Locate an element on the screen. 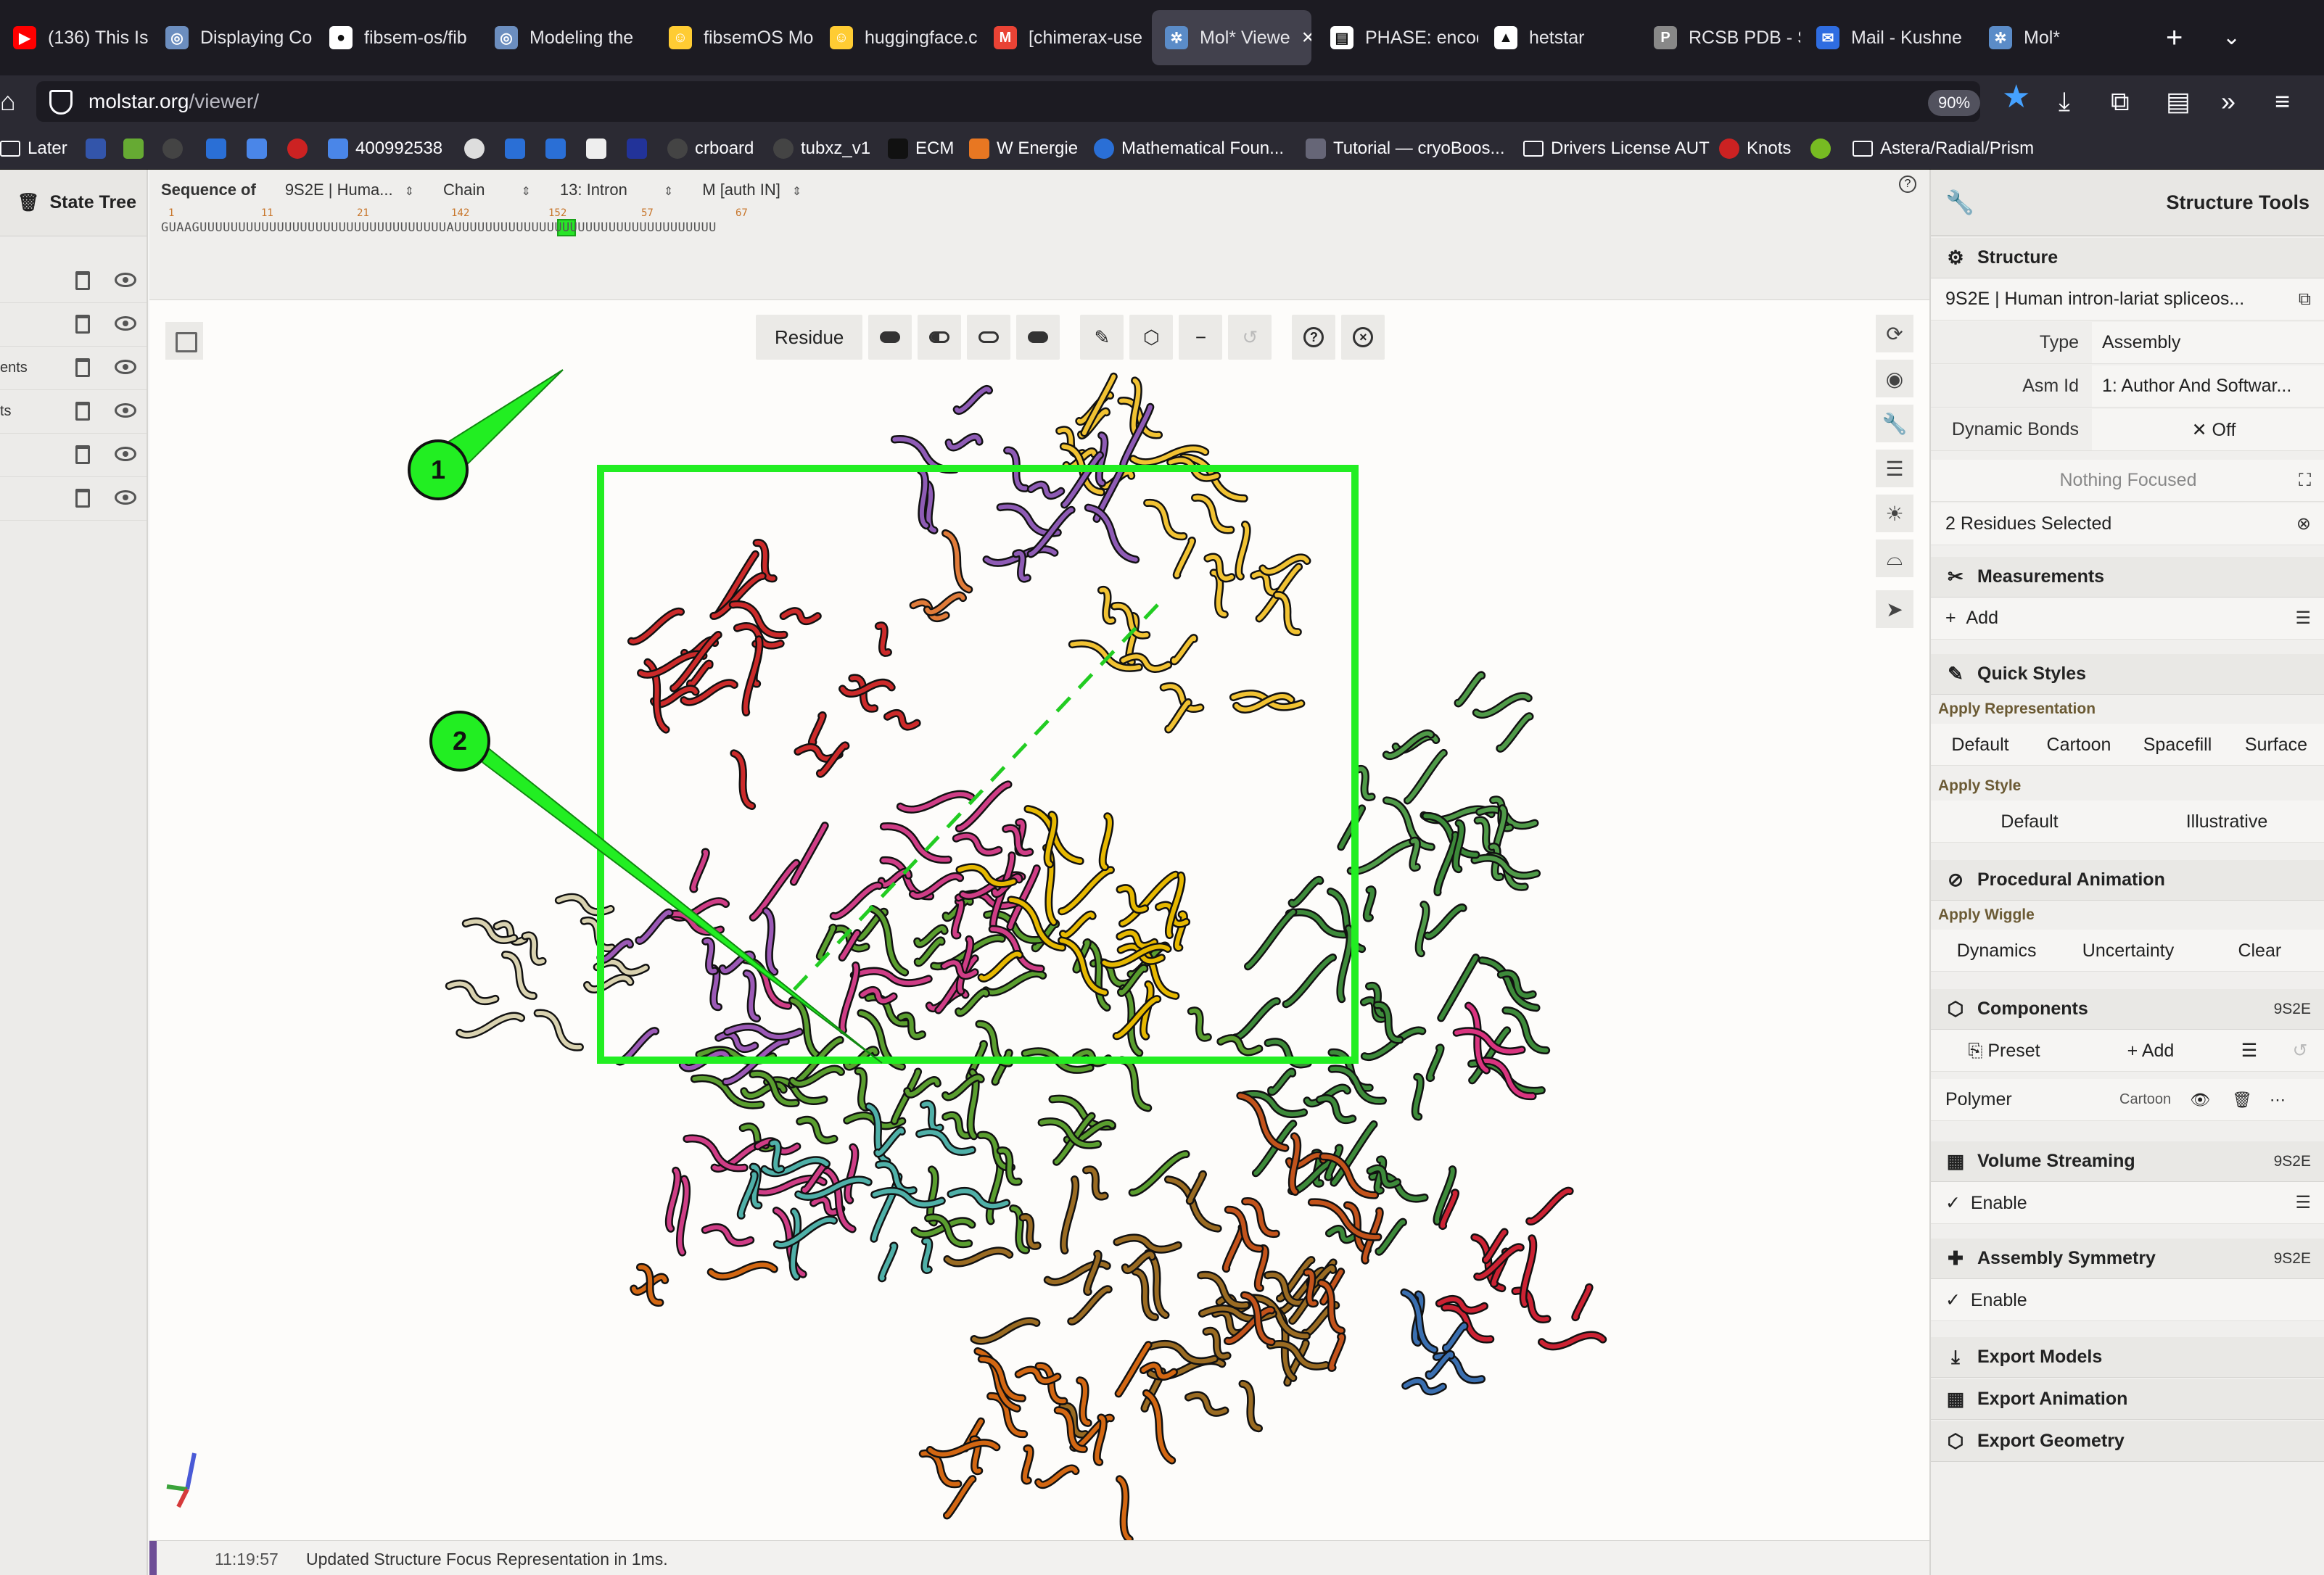  bookmark-knots: Knots is located at coordinates (1755, 148).